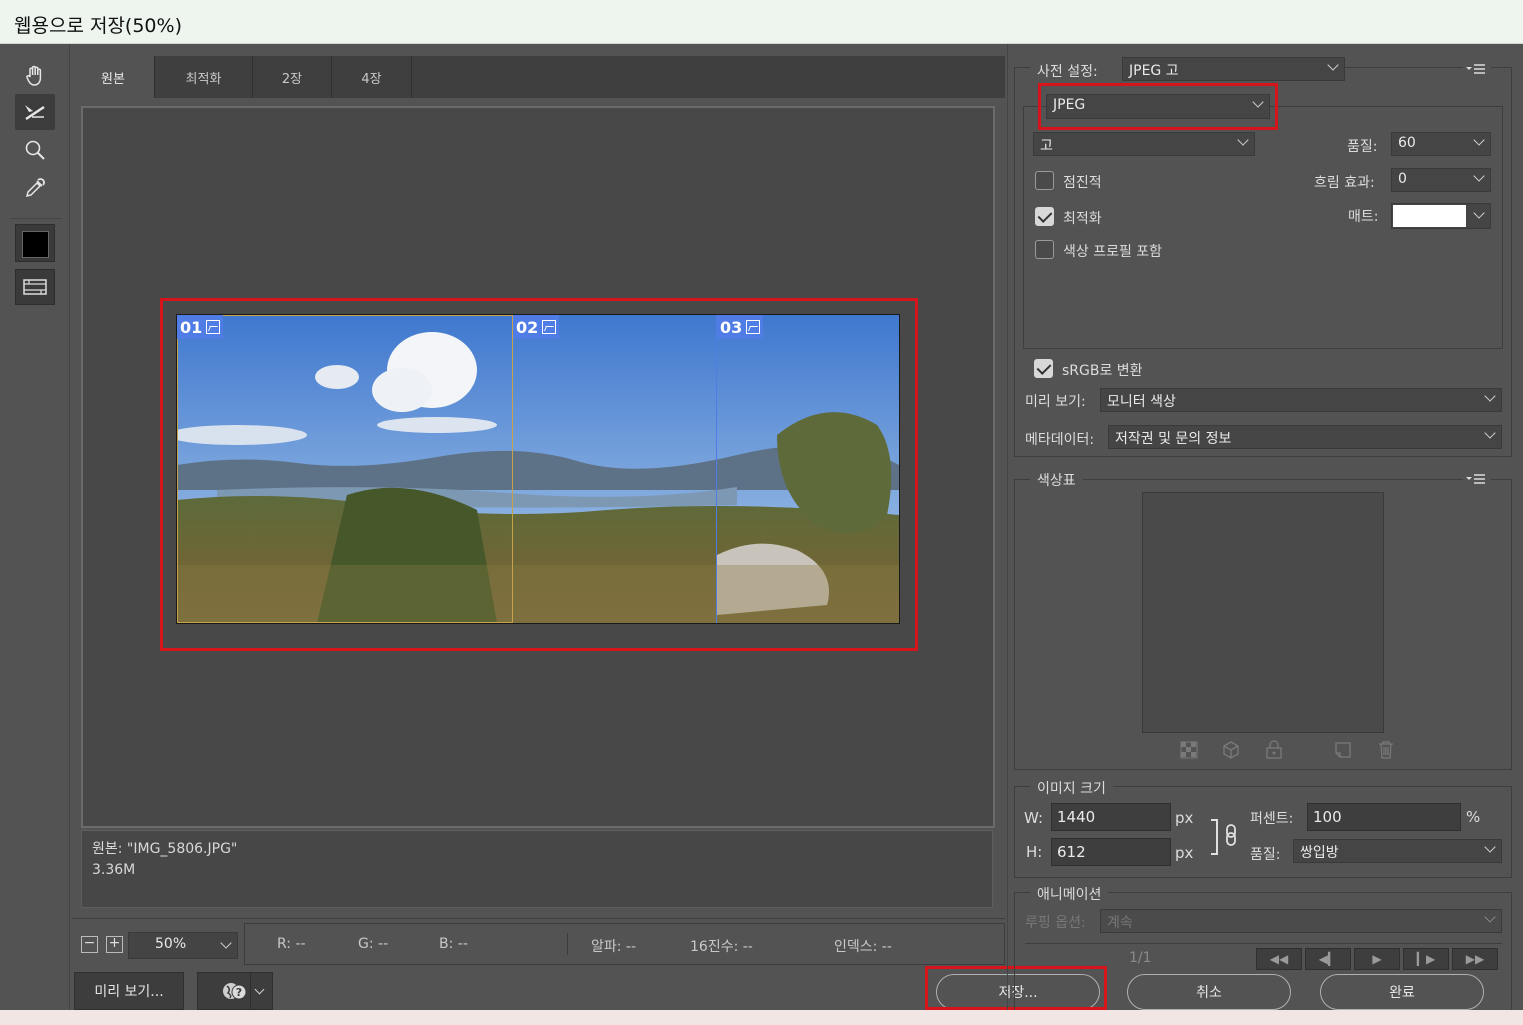 The width and height of the screenshot is (1523, 1025). Describe the element at coordinates (1060, 440) in the screenshot. I see `metadata-label: 메타데이터:` at that location.